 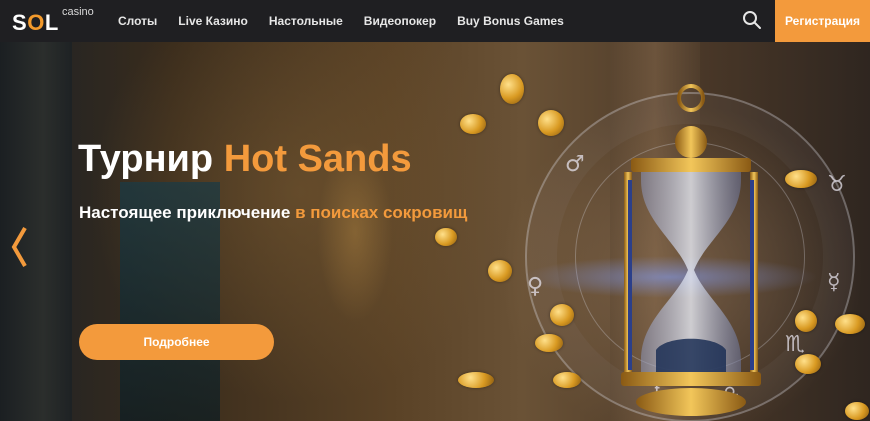 What do you see at coordinates (795, 344) in the screenshot?
I see `zodiac-scorpio-icon: ♏` at bounding box center [795, 344].